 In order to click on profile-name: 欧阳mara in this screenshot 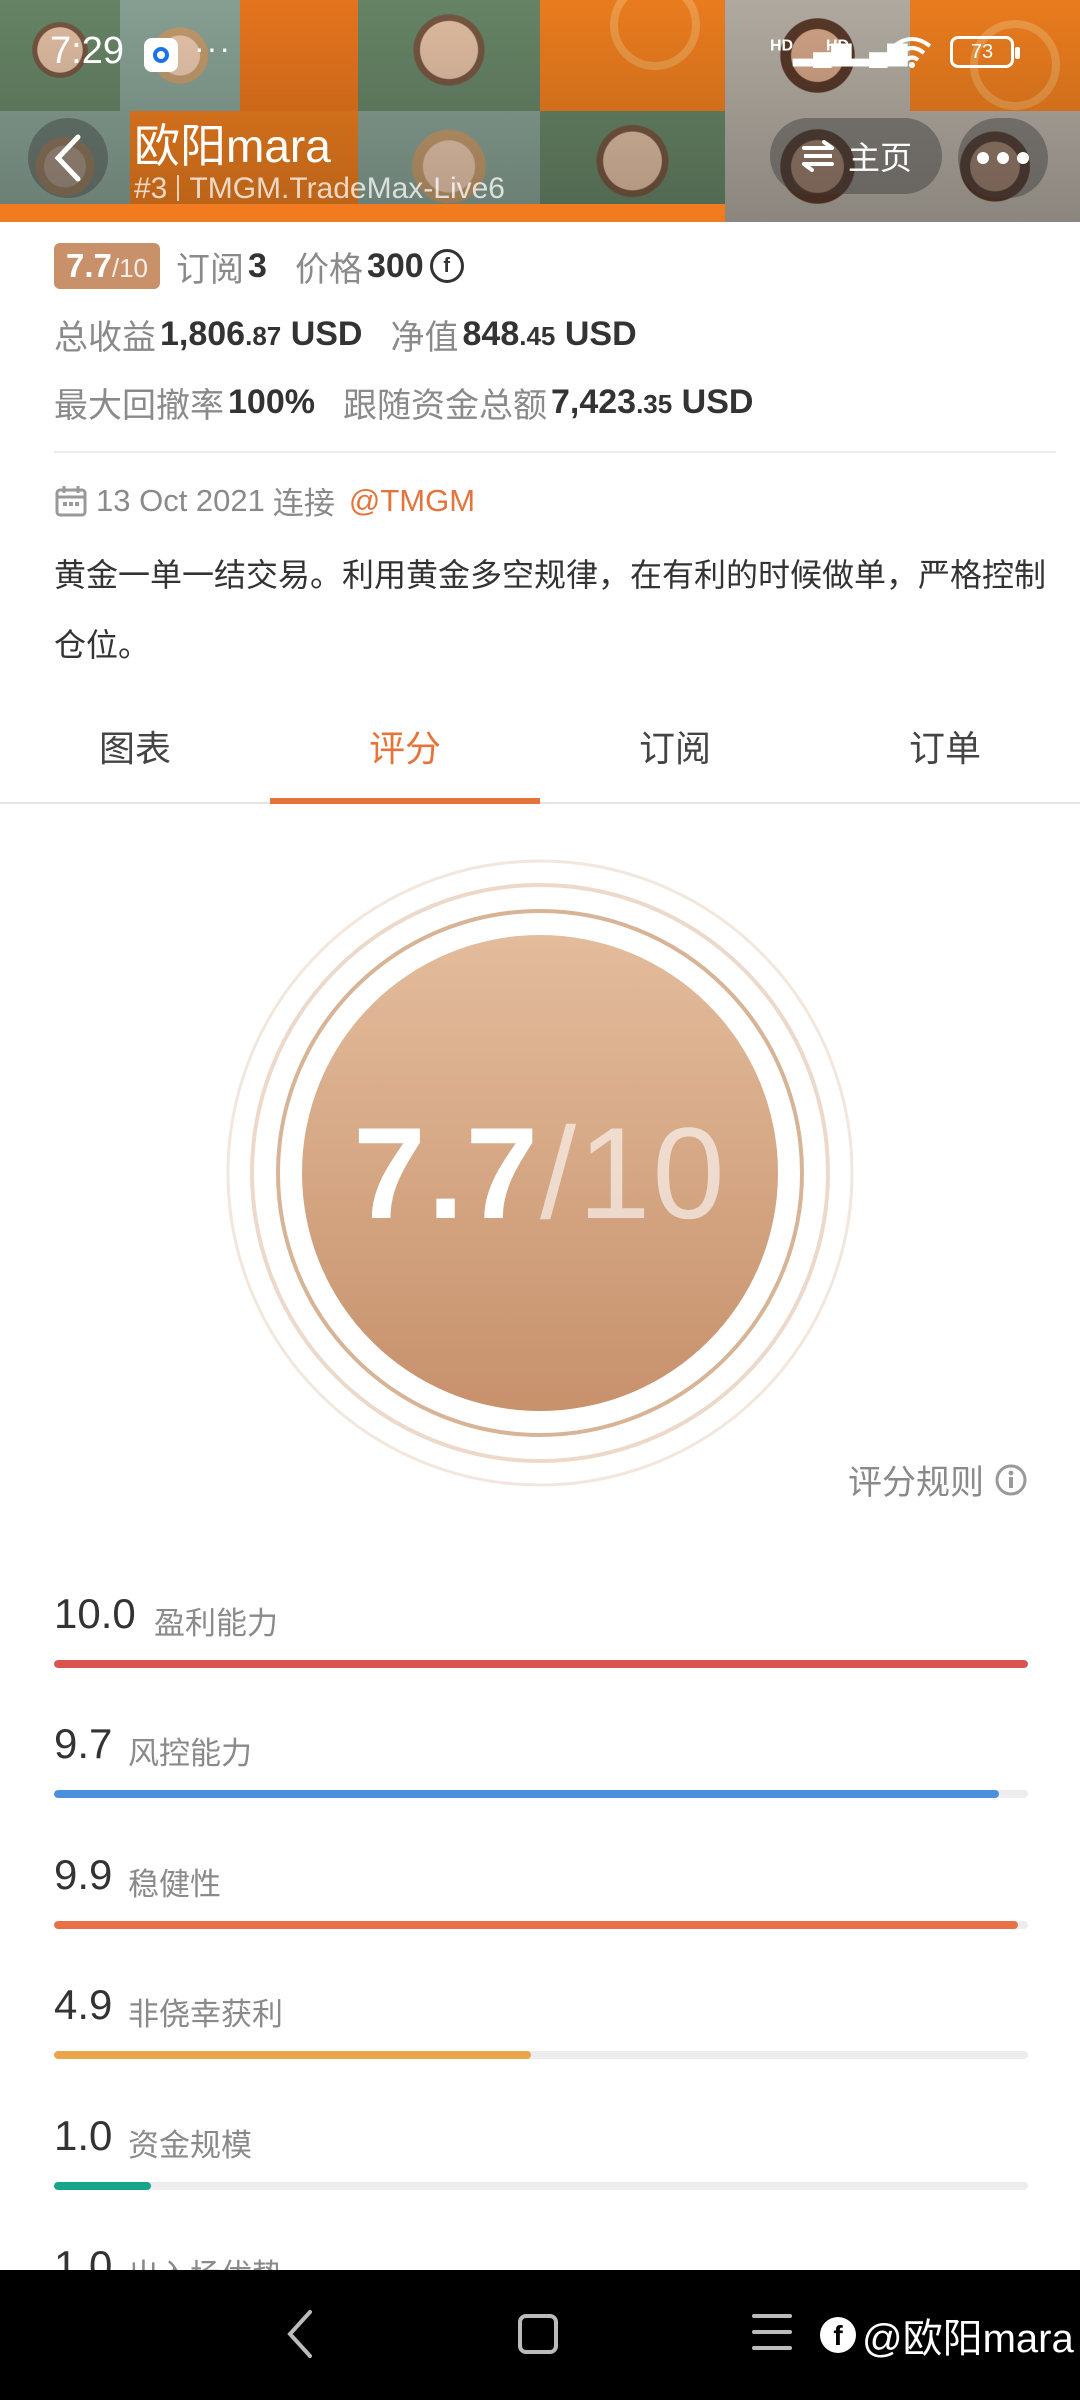, I will do `click(232, 146)`.